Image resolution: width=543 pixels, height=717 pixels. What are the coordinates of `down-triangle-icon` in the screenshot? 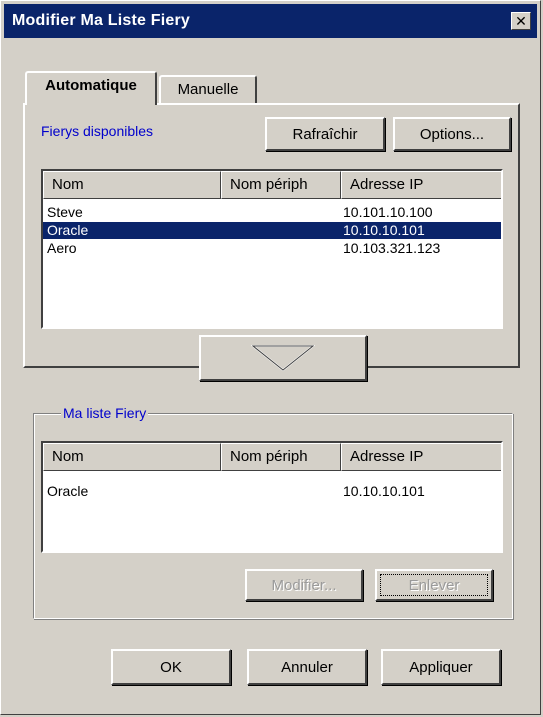 It's located at (283, 358).